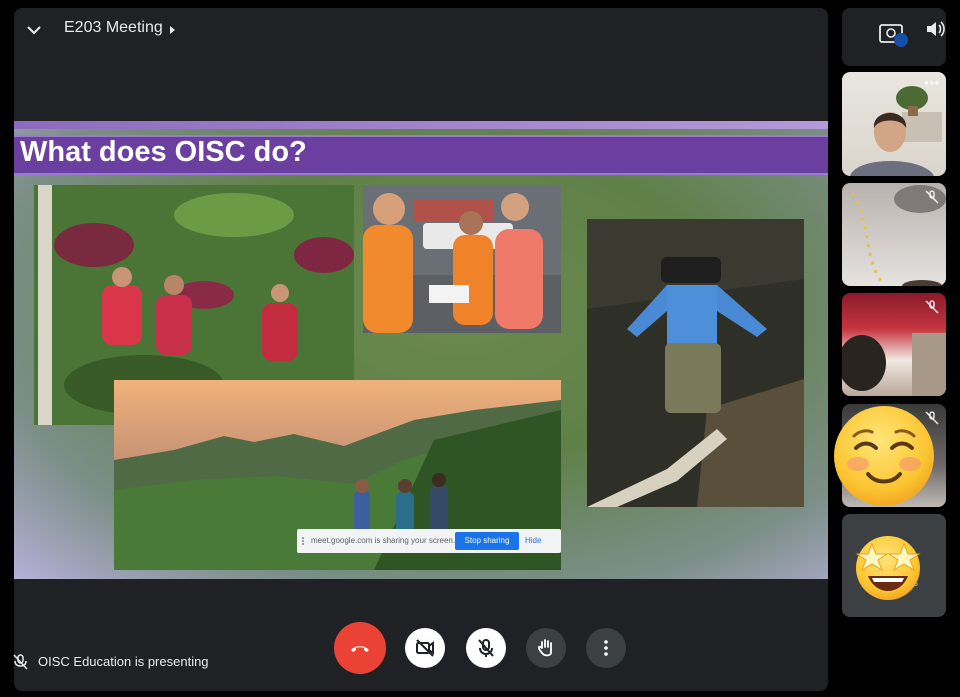 This screenshot has height=697, width=960. What do you see at coordinates (163, 152) in the screenshot?
I see `slide-title: What does OISC do?` at bounding box center [163, 152].